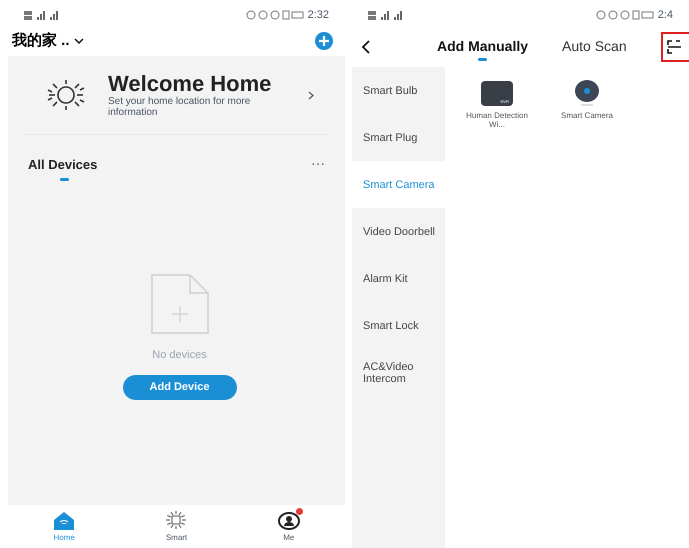  What do you see at coordinates (318, 15) in the screenshot?
I see `status-time: 2:32` at bounding box center [318, 15].